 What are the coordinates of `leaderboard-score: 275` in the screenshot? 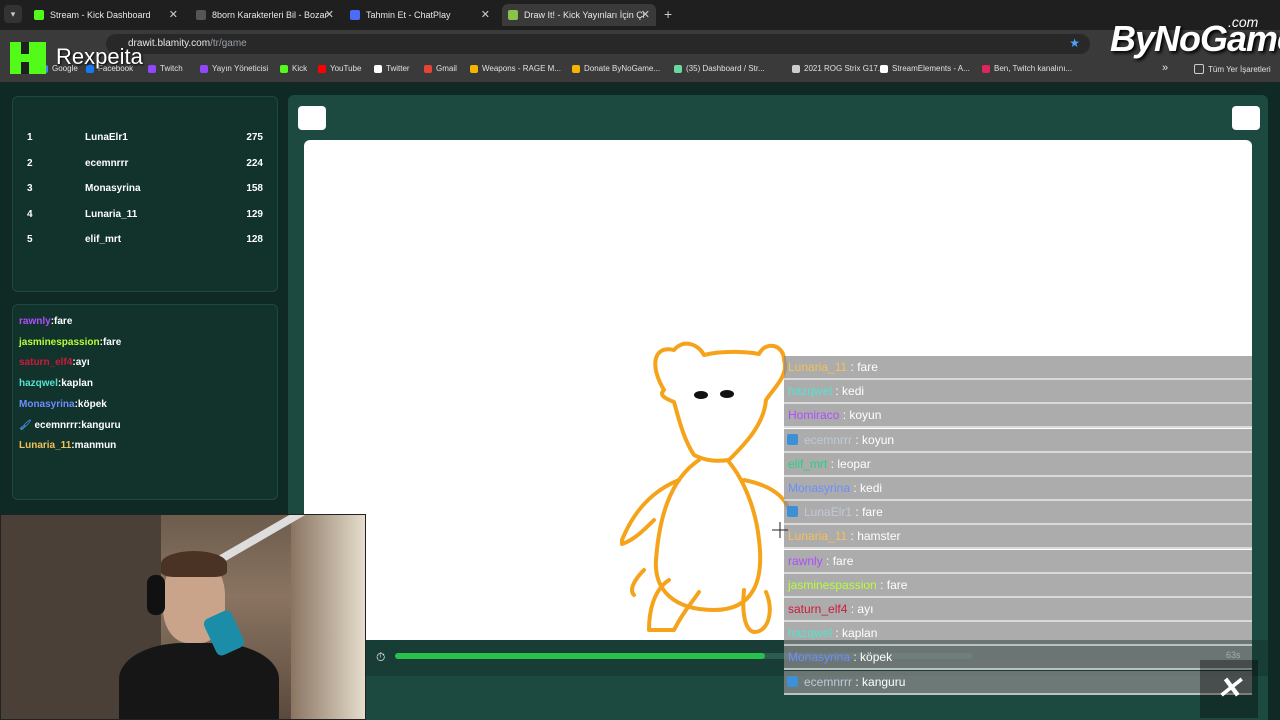 It's located at (254, 137).